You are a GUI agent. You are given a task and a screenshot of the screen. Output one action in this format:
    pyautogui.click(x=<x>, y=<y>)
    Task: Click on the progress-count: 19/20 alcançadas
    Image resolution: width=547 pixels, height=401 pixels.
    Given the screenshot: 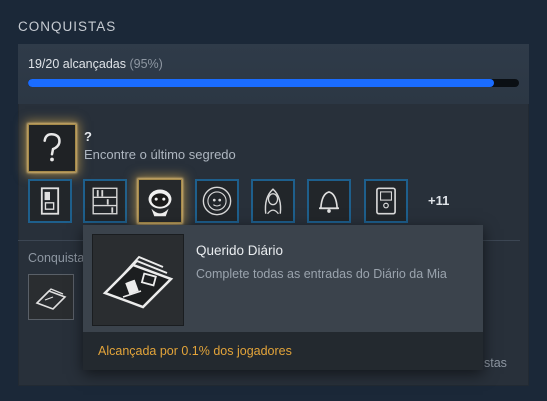 What is the action you would take?
    pyautogui.click(x=77, y=64)
    